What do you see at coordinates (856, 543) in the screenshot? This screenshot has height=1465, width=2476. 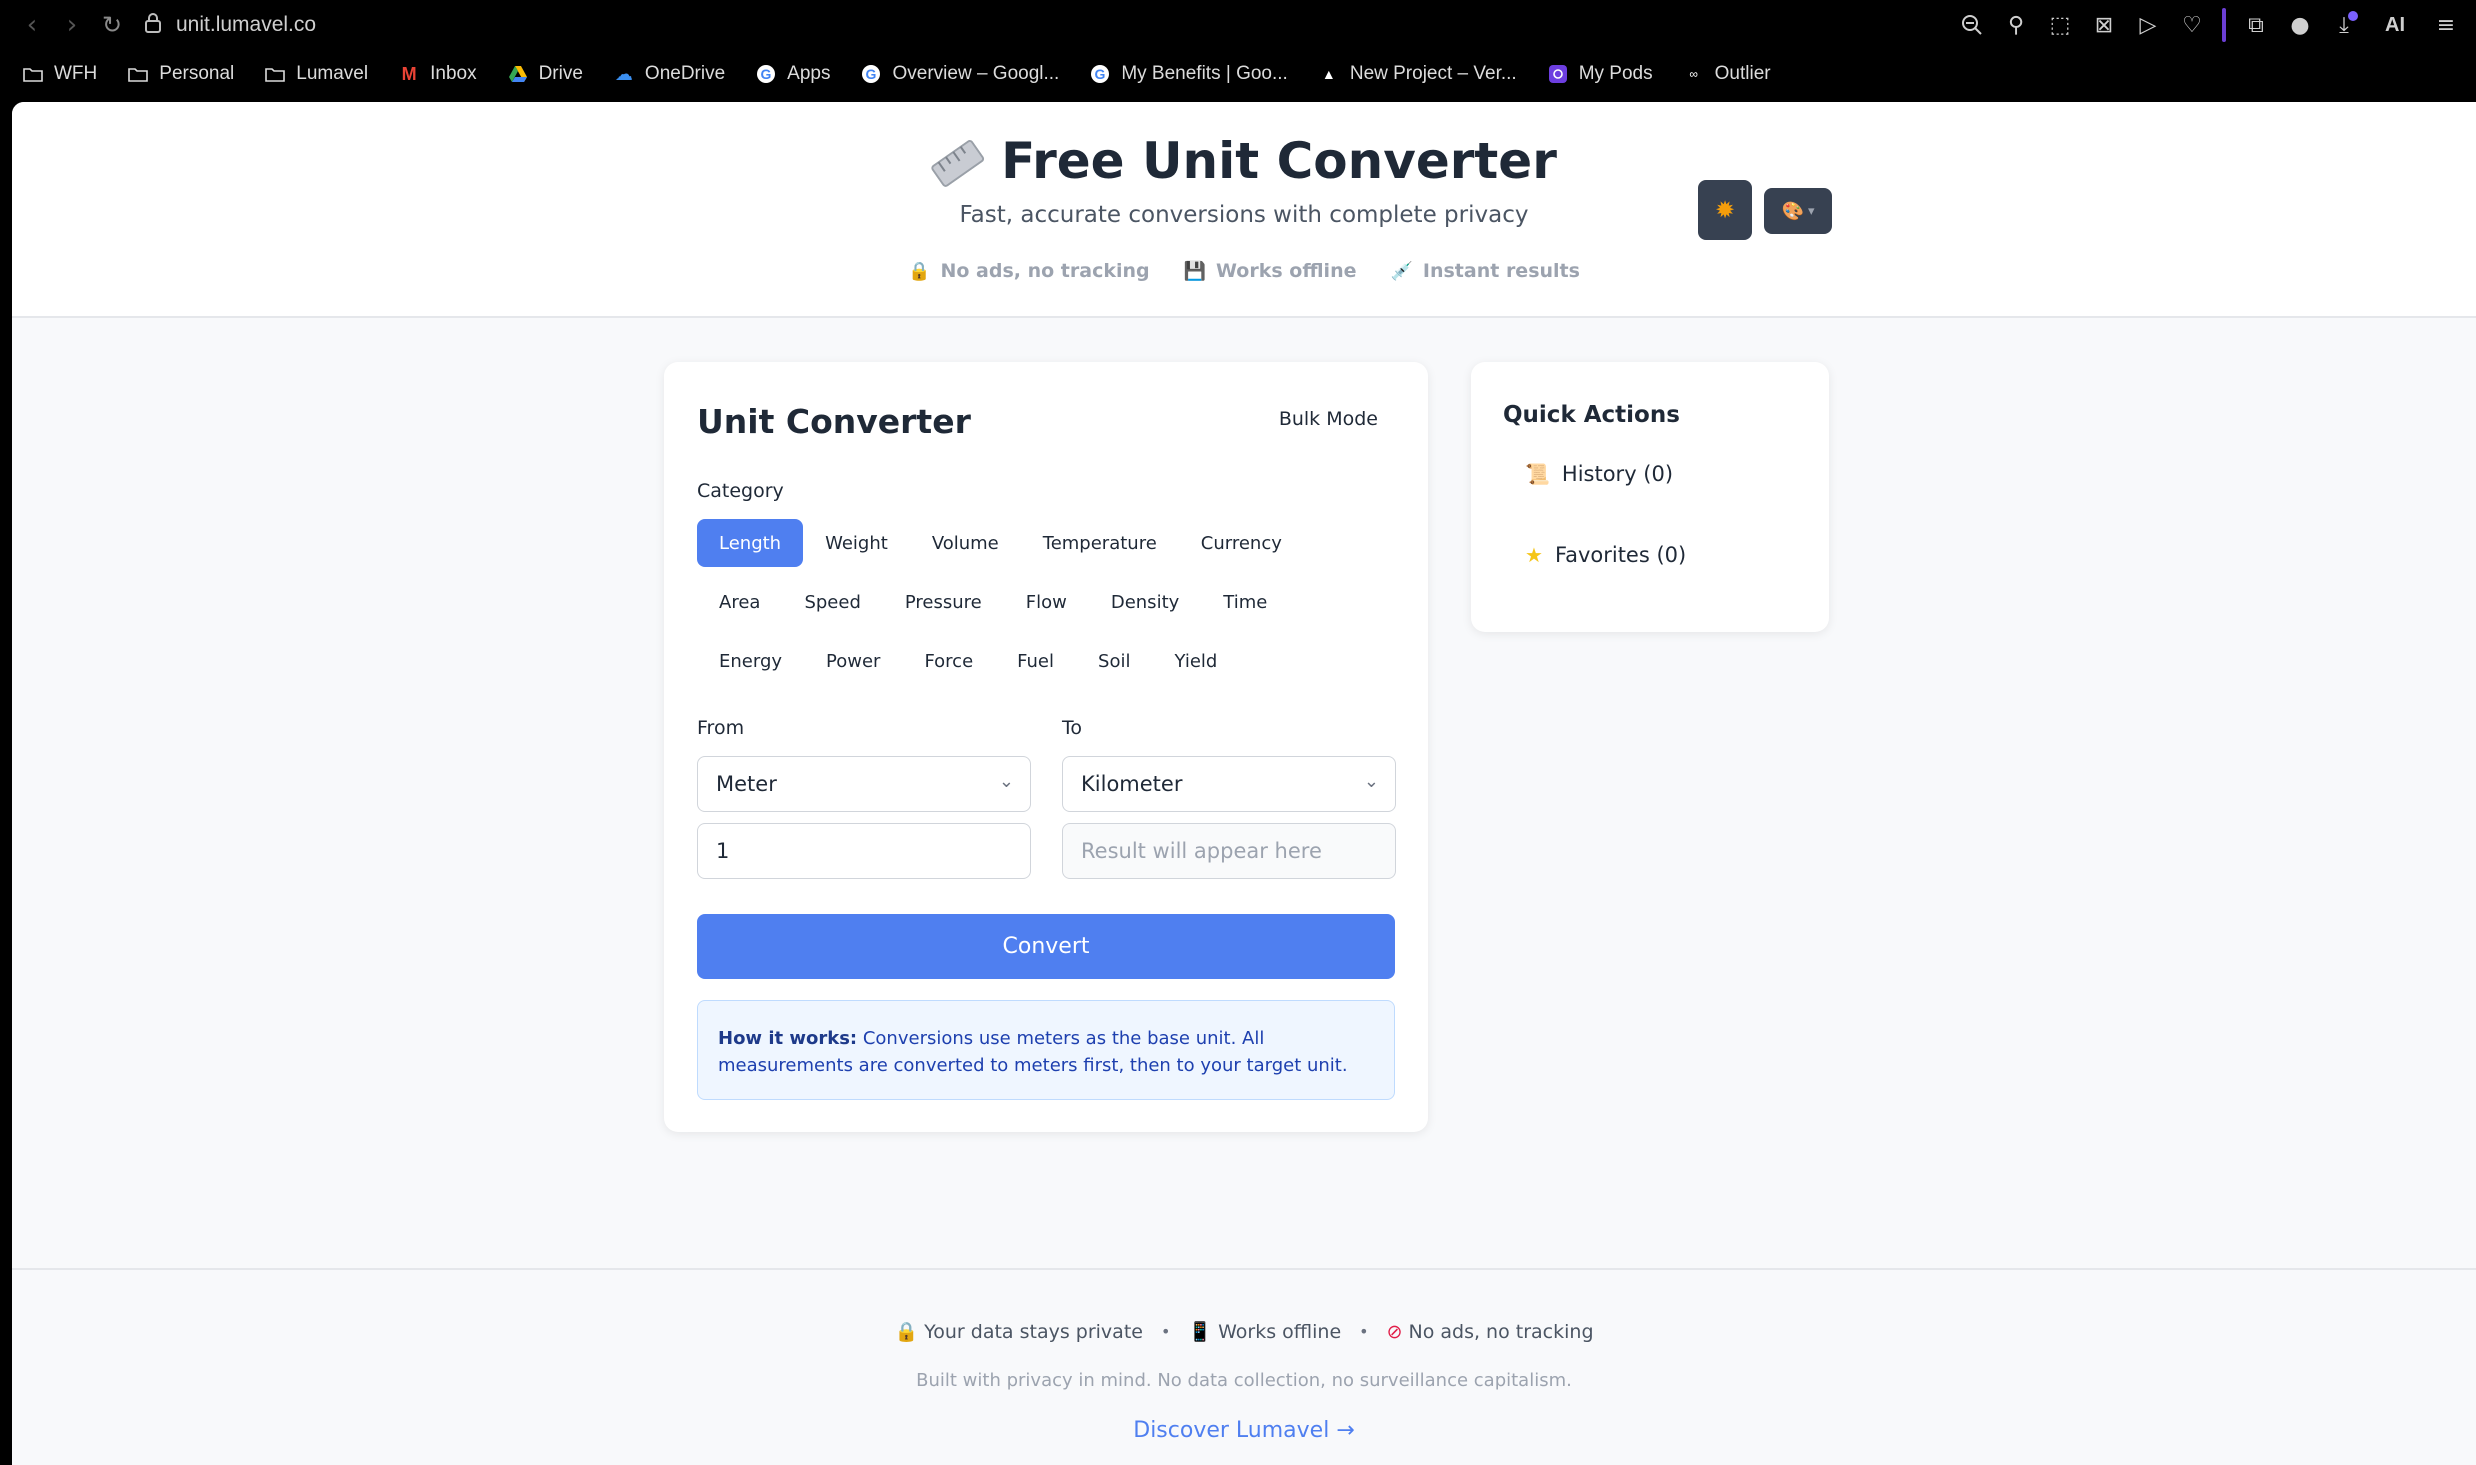 I see `category-weight: Weight` at bounding box center [856, 543].